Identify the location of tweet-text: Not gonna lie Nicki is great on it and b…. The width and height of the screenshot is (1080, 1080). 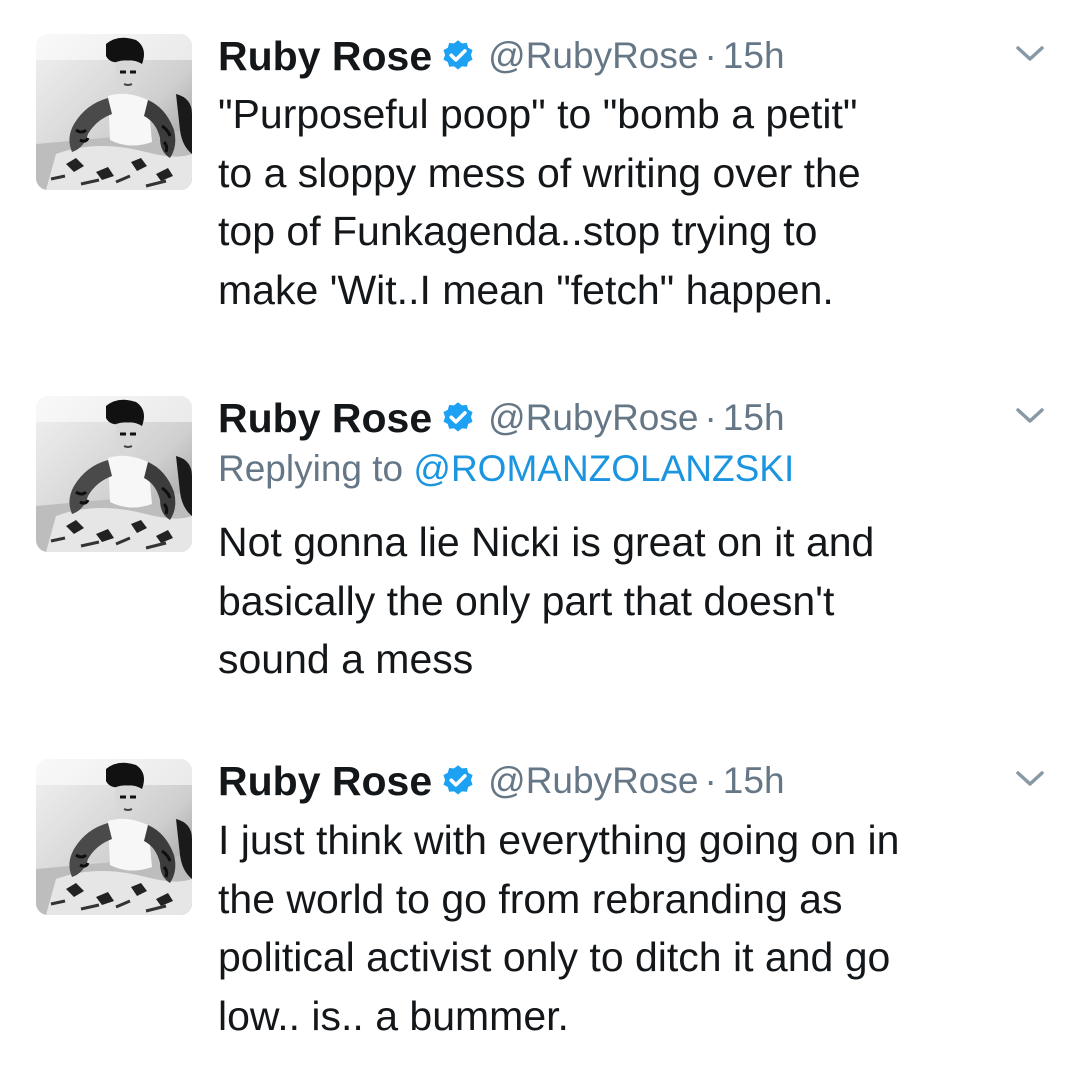
(546, 600).